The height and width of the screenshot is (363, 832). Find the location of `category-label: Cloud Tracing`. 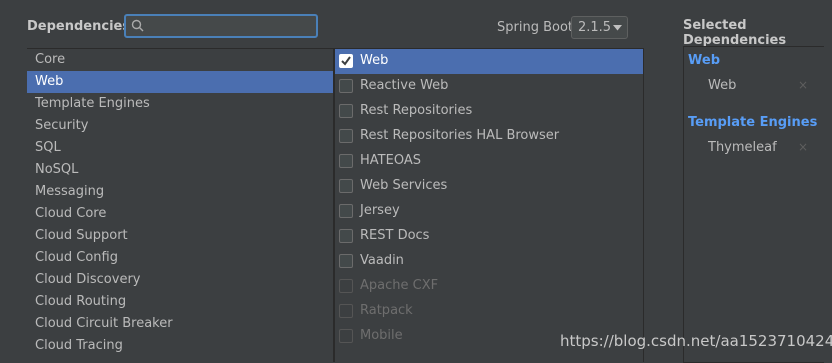

category-label: Cloud Tracing is located at coordinates (79, 345).